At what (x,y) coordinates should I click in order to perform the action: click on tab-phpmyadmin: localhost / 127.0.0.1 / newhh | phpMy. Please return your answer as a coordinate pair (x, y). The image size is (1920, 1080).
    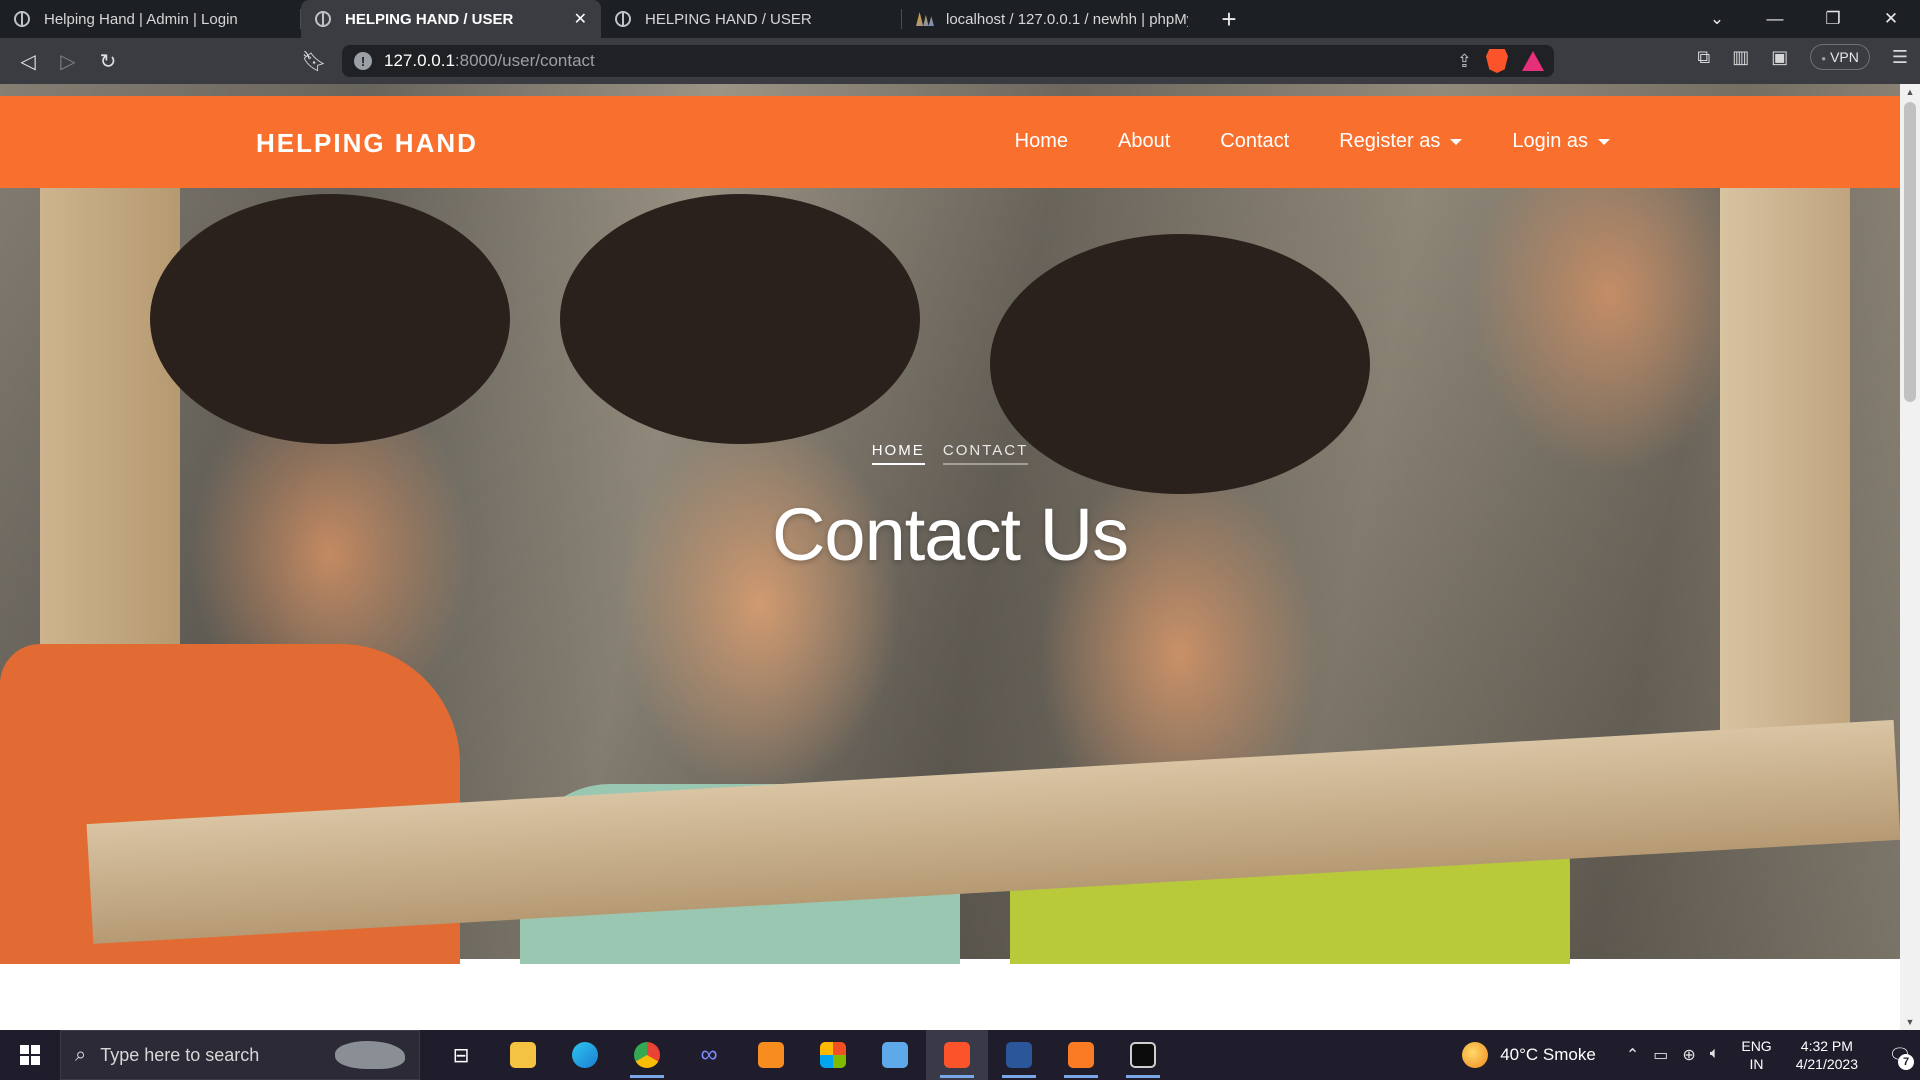
    Looking at the image, I should click on (1052, 19).